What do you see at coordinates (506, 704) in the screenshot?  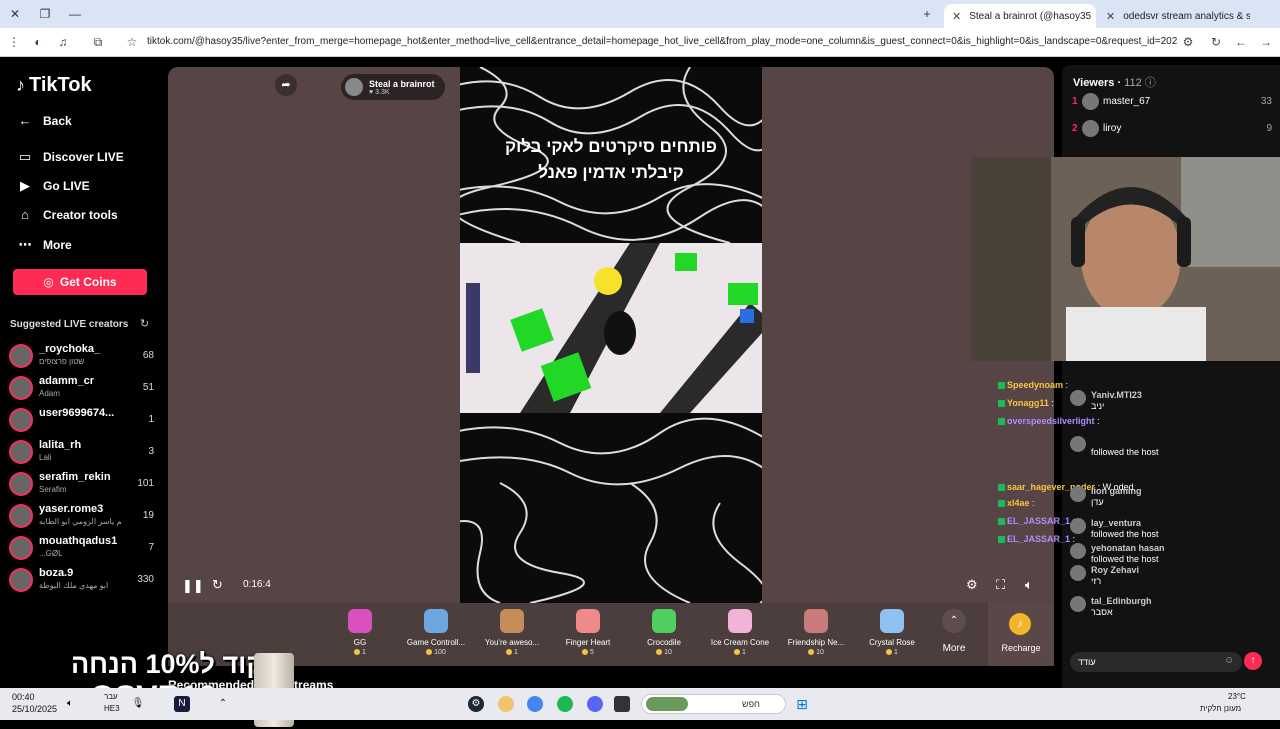 I see `app-icon` at bounding box center [506, 704].